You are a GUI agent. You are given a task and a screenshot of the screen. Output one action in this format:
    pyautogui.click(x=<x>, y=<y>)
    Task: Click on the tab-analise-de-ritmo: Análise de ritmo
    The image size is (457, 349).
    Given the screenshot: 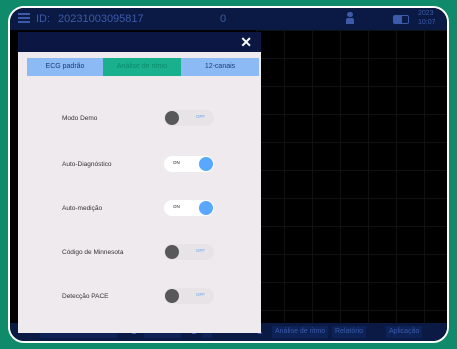 What is the action you would take?
    pyautogui.click(x=142, y=67)
    